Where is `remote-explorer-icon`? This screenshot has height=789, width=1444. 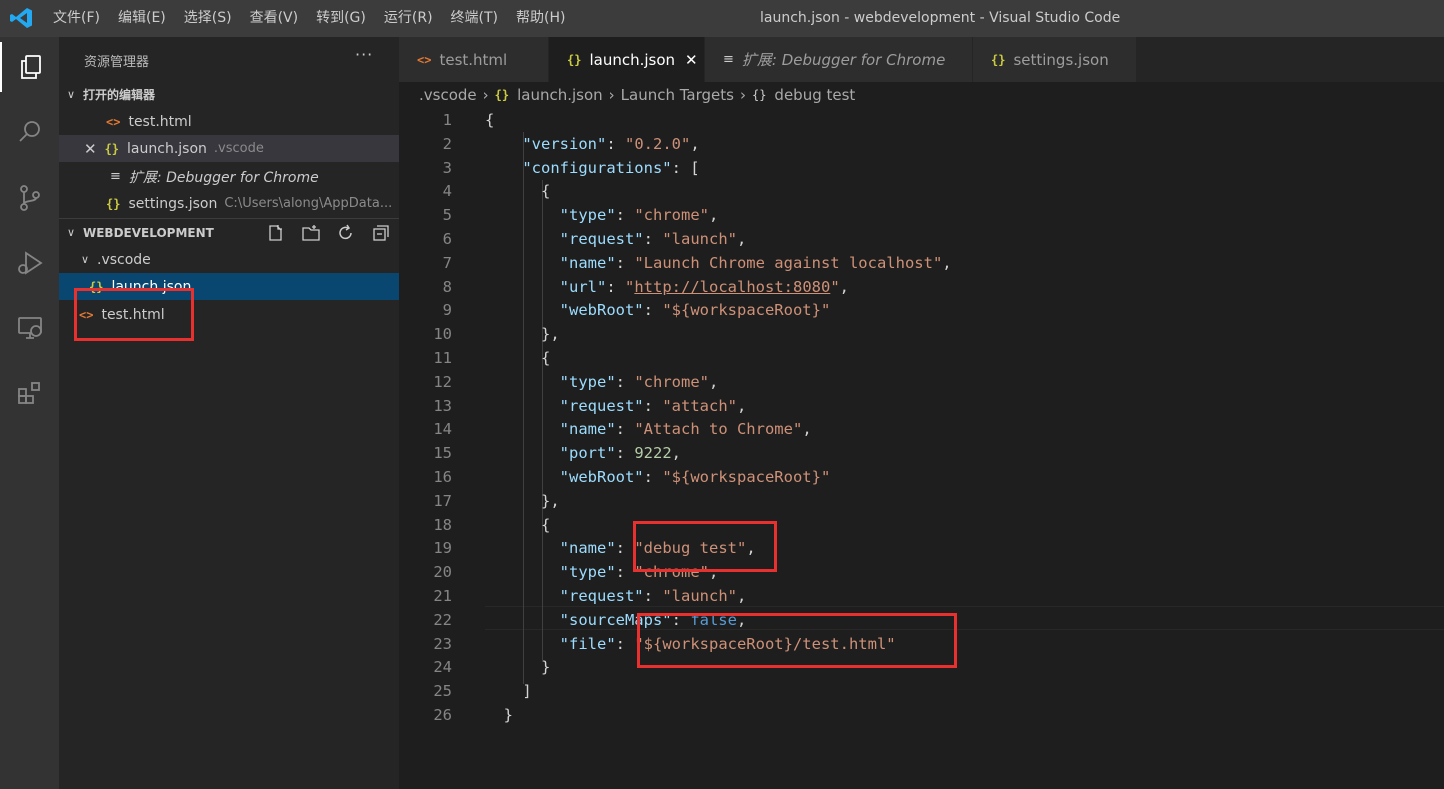 remote-explorer-icon is located at coordinates (29, 328).